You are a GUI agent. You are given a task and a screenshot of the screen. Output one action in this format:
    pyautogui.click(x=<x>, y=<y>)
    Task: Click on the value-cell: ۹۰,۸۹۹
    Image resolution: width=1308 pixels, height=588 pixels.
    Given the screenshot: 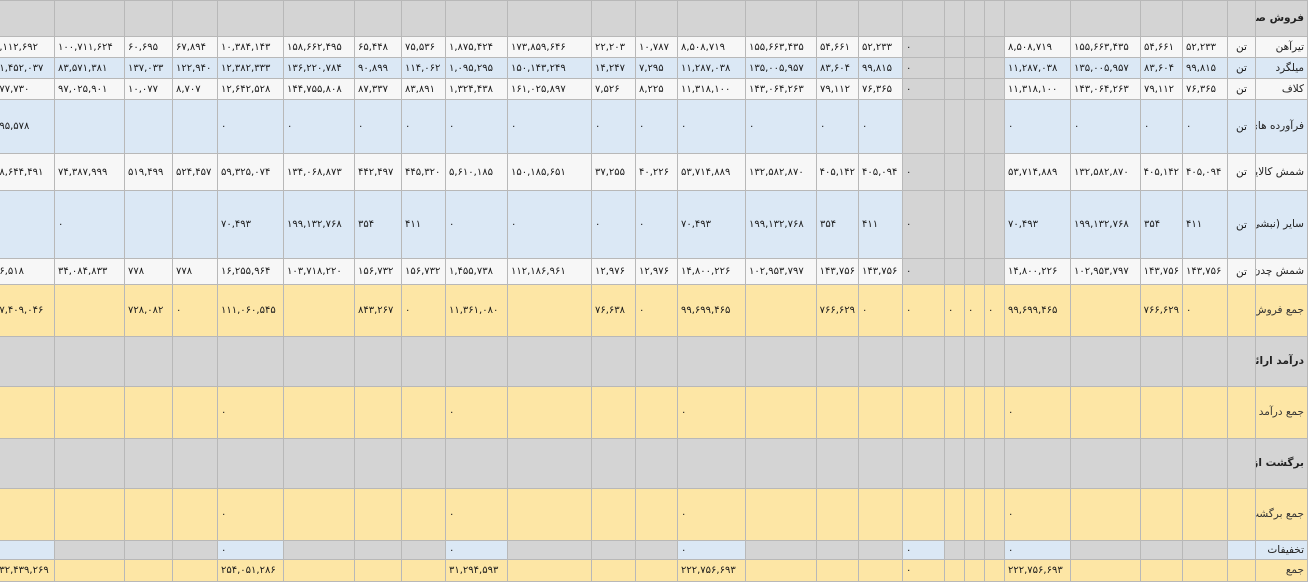 What is the action you would take?
    pyautogui.click(x=378, y=68)
    